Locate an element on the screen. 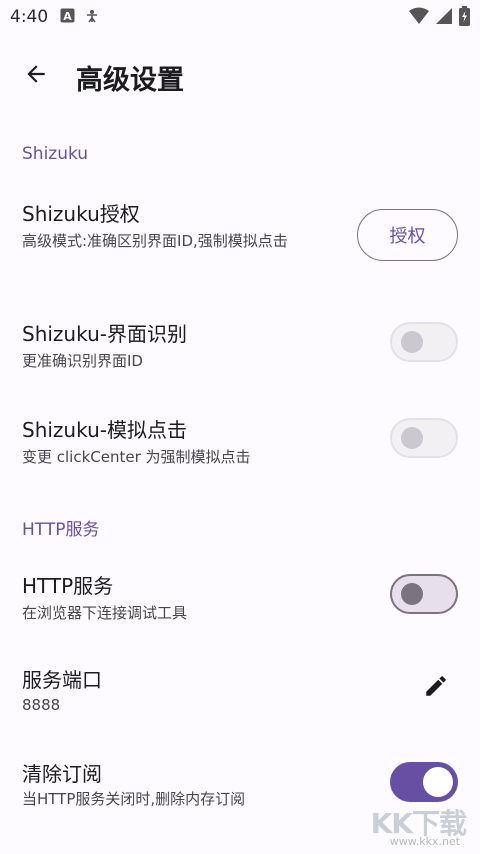  signal-icon is located at coordinates (444, 18).